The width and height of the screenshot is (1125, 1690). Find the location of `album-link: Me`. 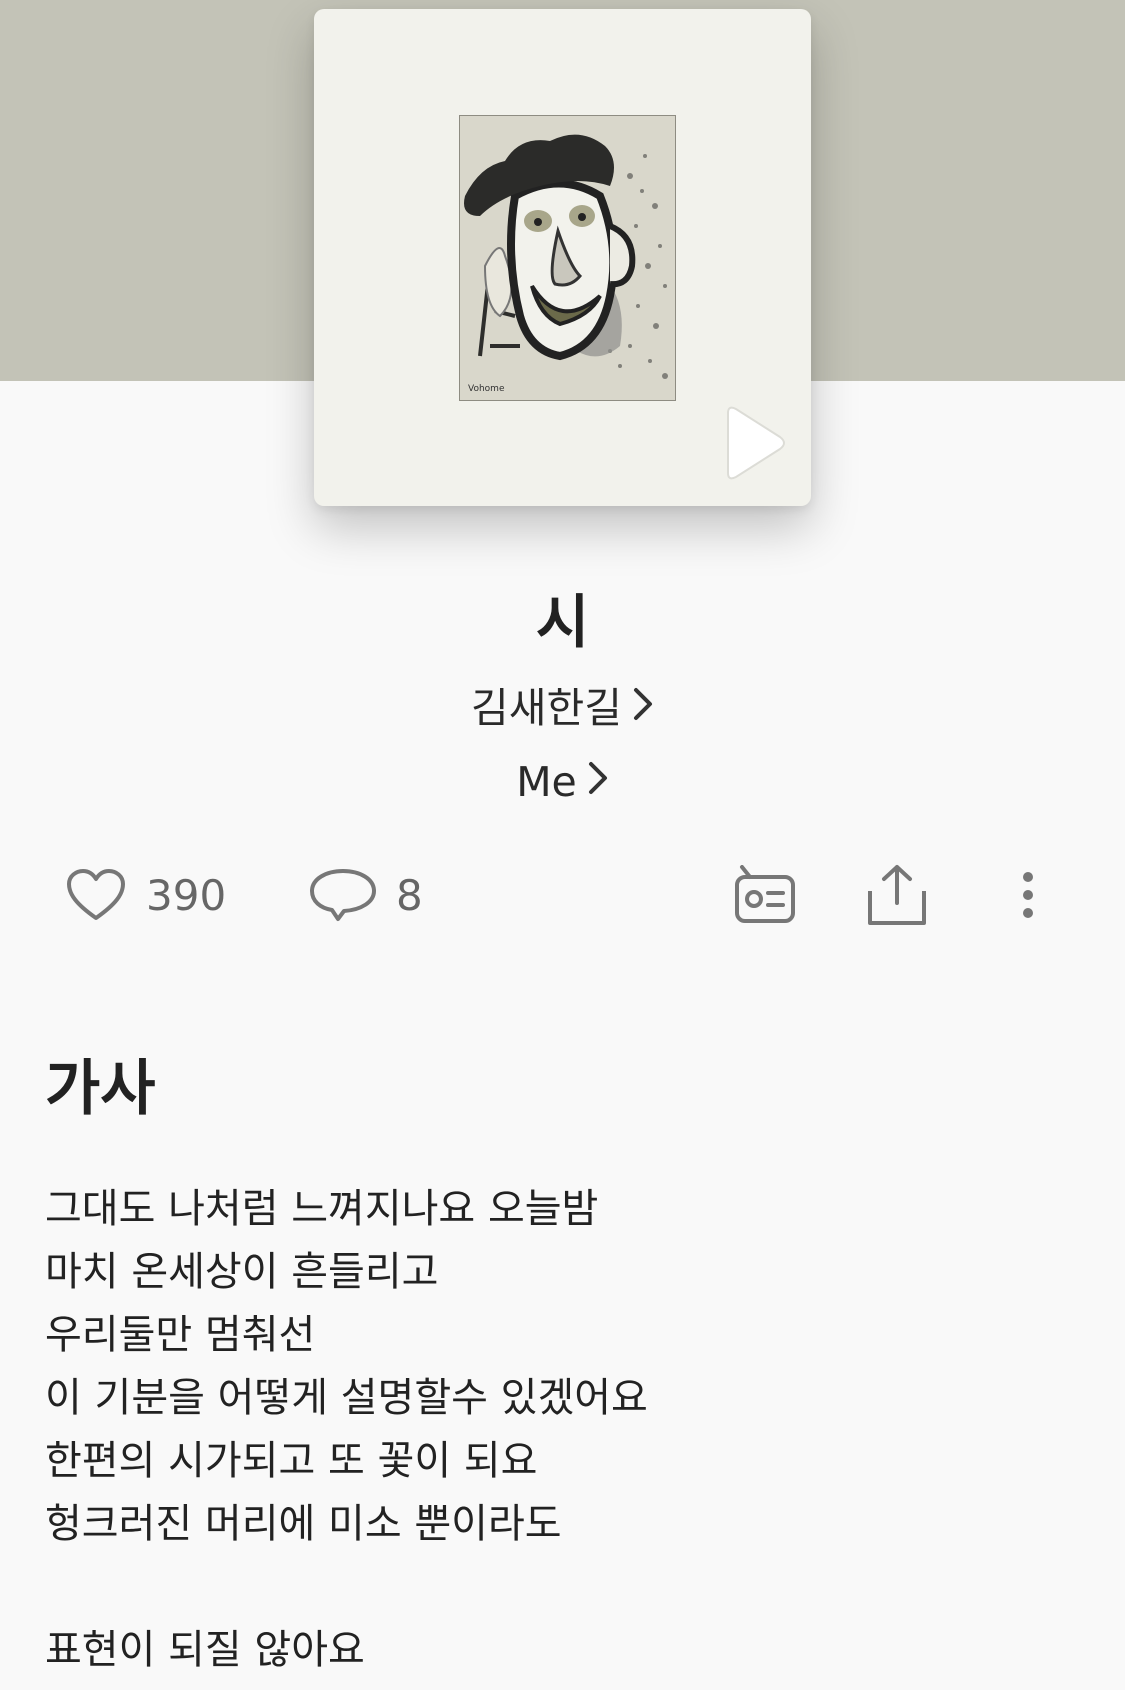

album-link: Me is located at coordinates (562, 783).